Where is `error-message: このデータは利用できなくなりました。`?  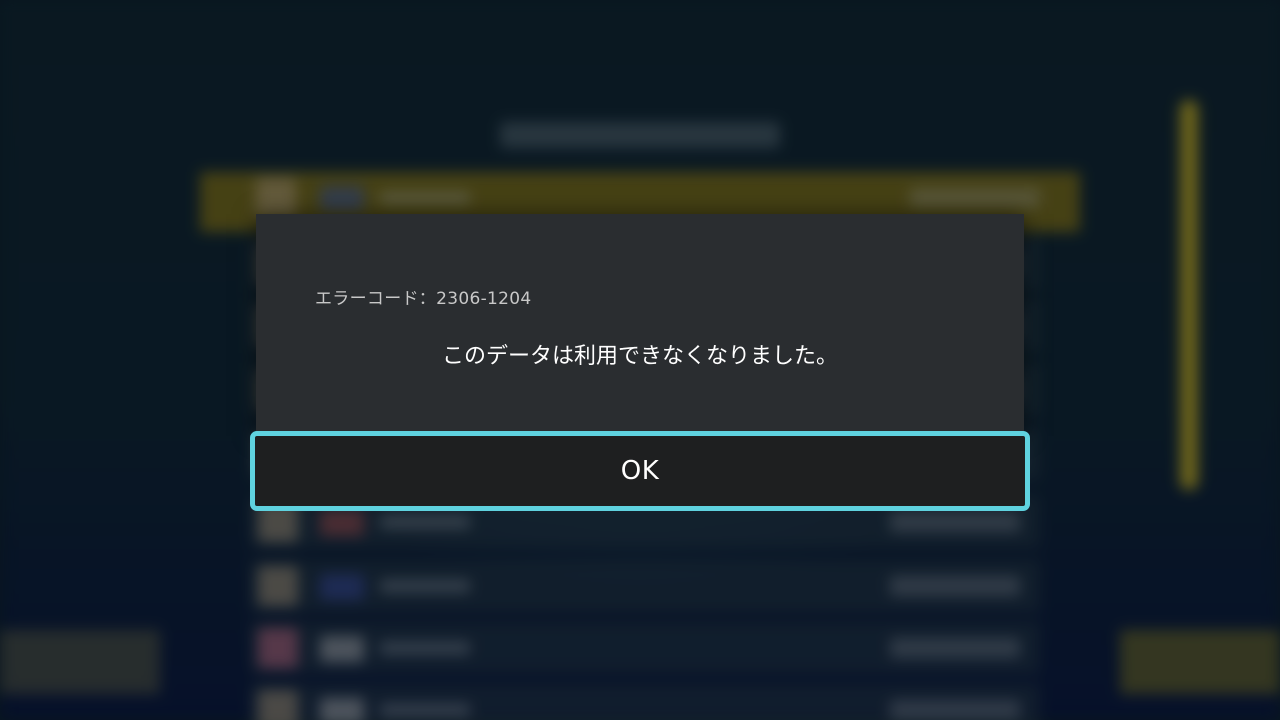
error-message: このデータは利用できなくなりました。 is located at coordinates (639, 356).